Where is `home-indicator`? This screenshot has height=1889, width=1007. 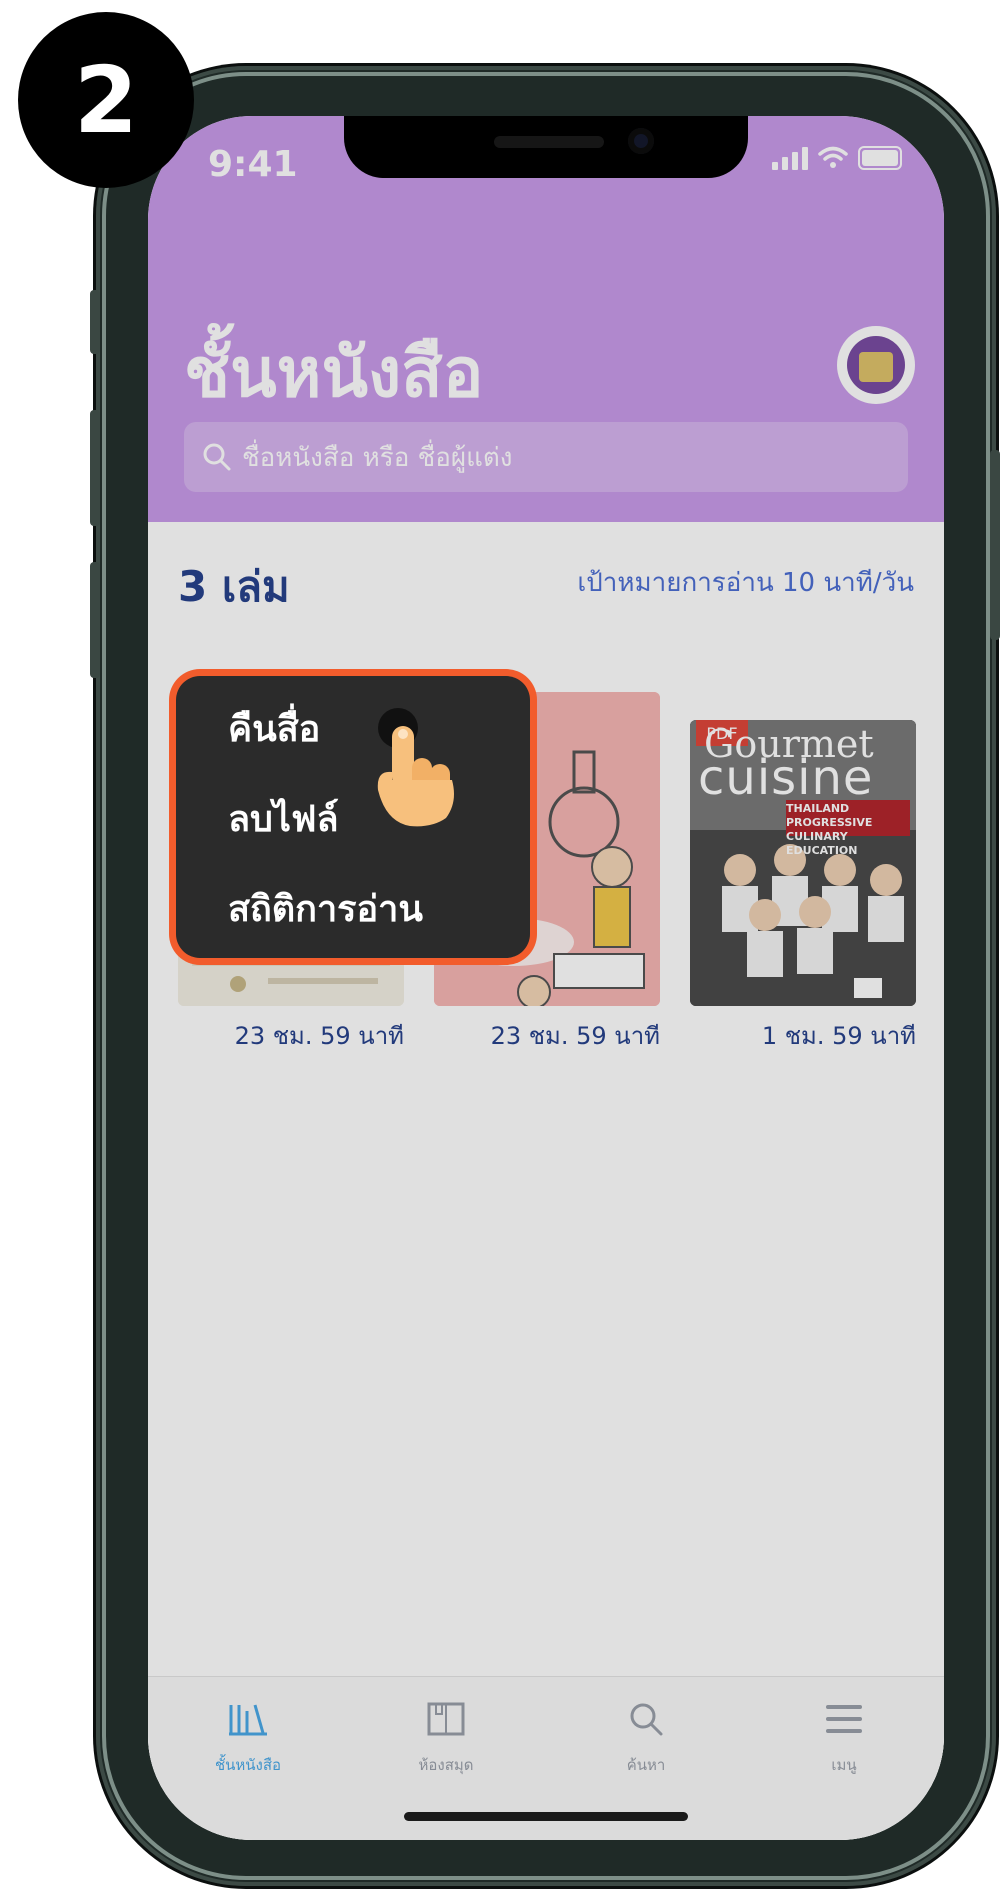
home-indicator is located at coordinates (546, 1816).